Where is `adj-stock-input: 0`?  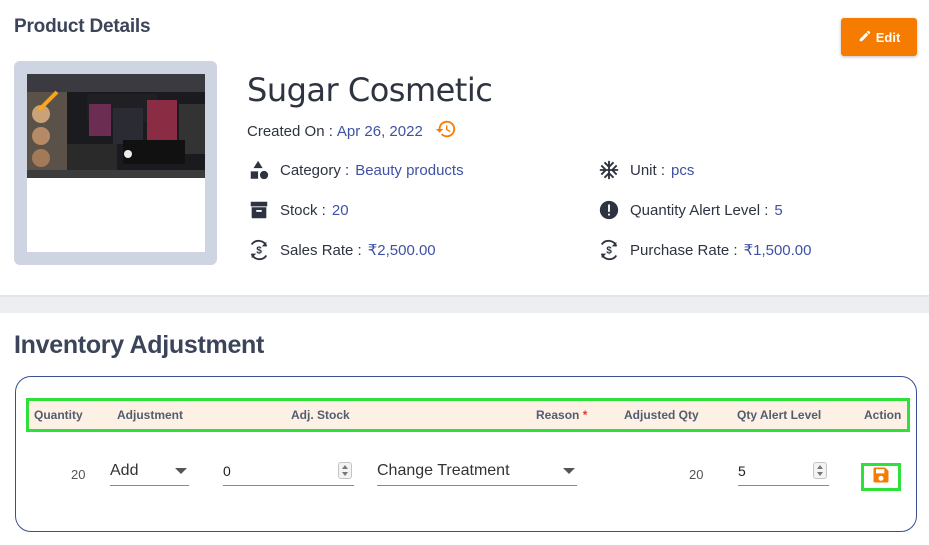 adj-stock-input: 0 is located at coordinates (288, 471).